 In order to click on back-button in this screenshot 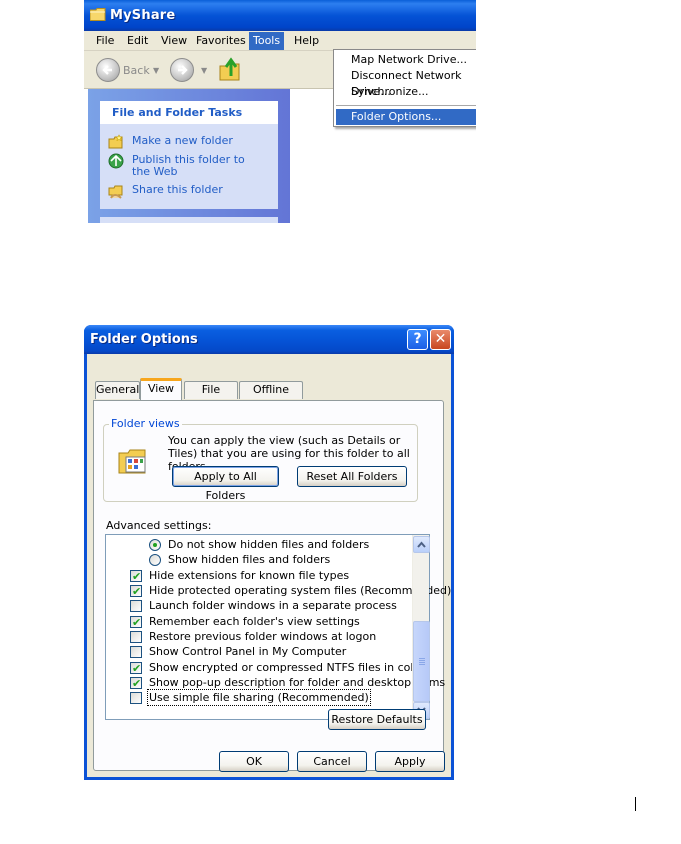, I will do `click(108, 70)`.